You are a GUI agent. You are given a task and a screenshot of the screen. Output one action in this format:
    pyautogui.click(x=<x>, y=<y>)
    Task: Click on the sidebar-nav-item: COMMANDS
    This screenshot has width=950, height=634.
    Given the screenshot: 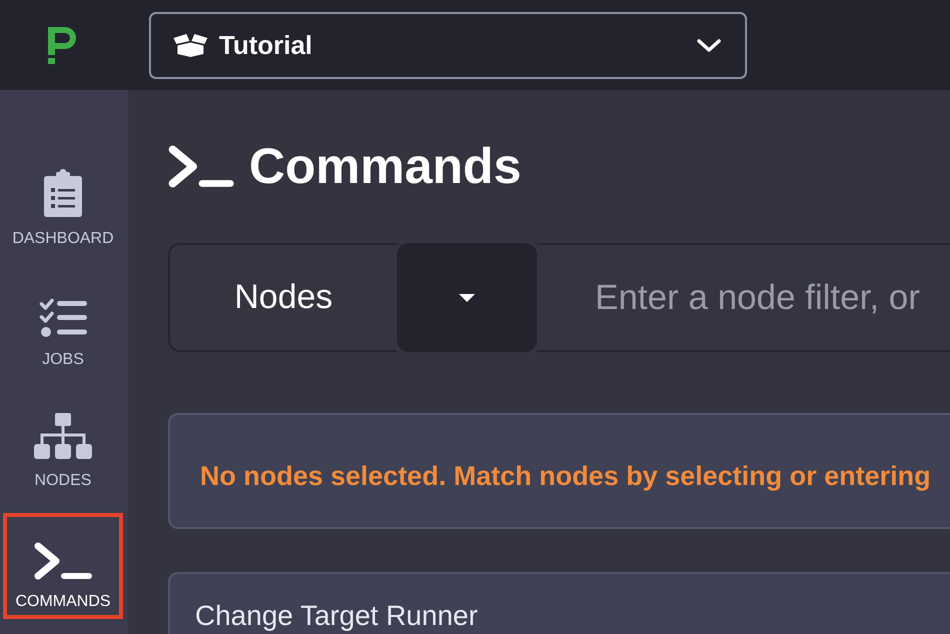 What is the action you would take?
    pyautogui.click(x=63, y=566)
    